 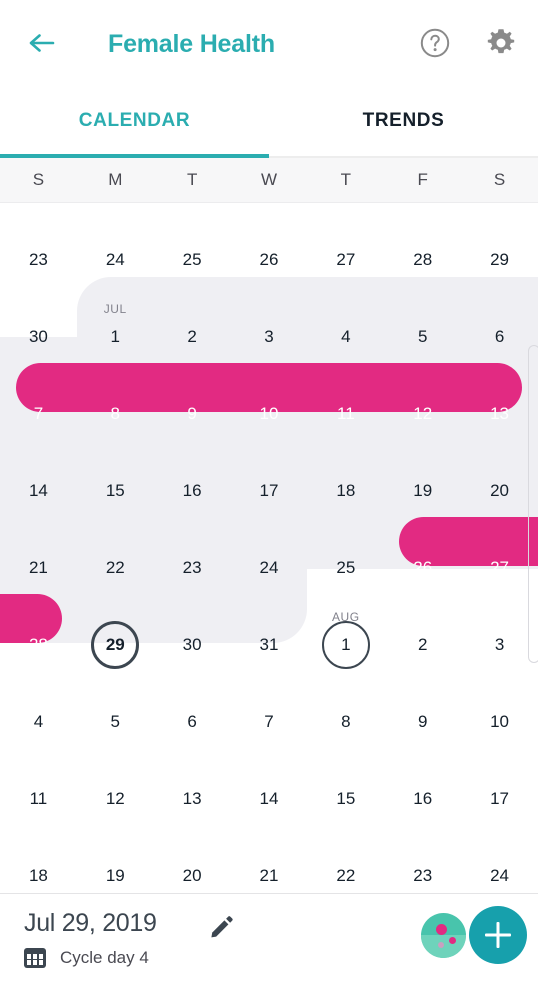 I want to click on settings-button, so click(x=501, y=43).